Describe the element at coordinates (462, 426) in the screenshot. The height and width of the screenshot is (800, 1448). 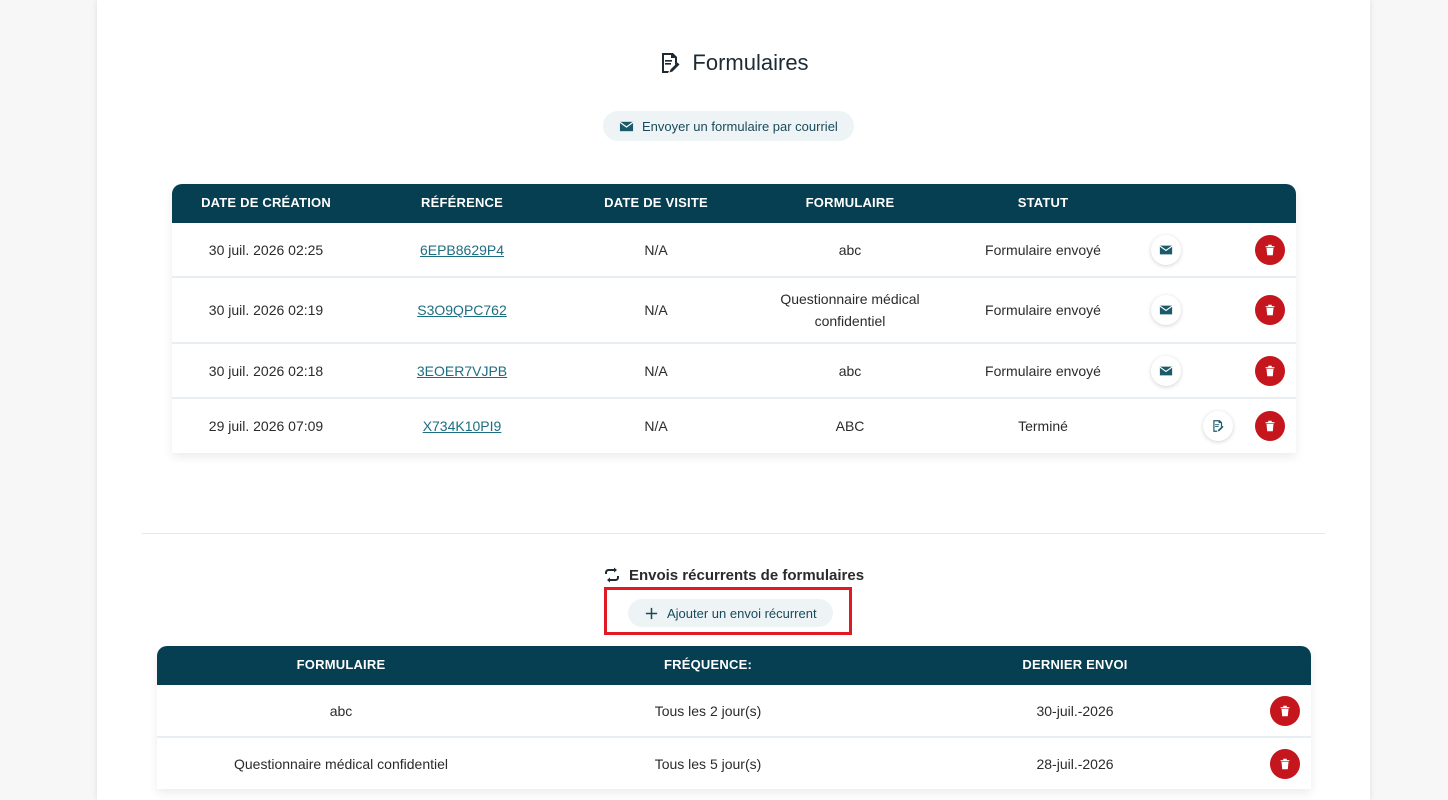
I see `reference-link: X734K10PI9` at that location.